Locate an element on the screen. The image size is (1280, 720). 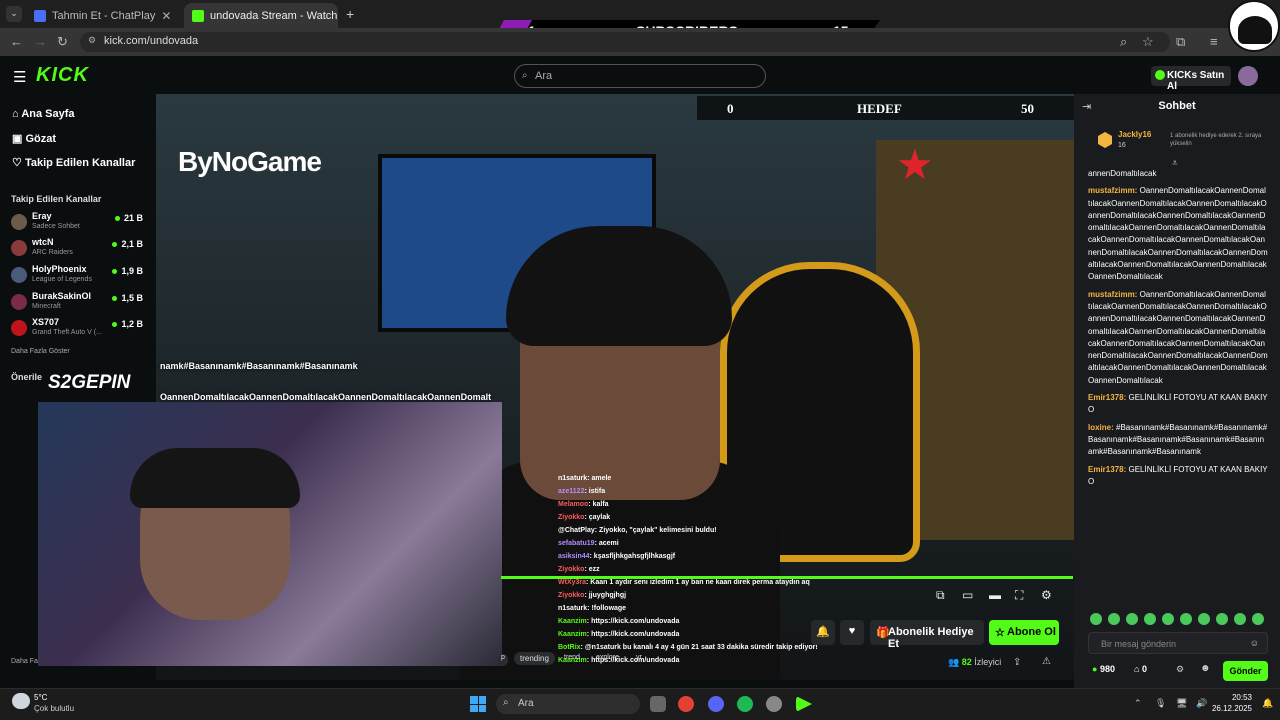
channel-name: Eray is located at coordinates (42, 216).